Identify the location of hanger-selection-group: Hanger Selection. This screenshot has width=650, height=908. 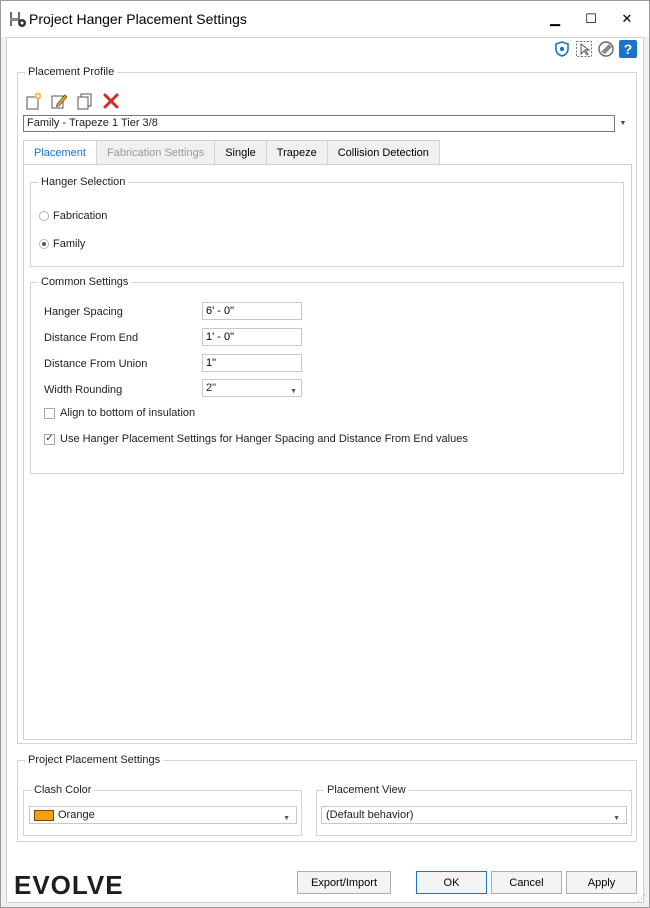
(327, 221).